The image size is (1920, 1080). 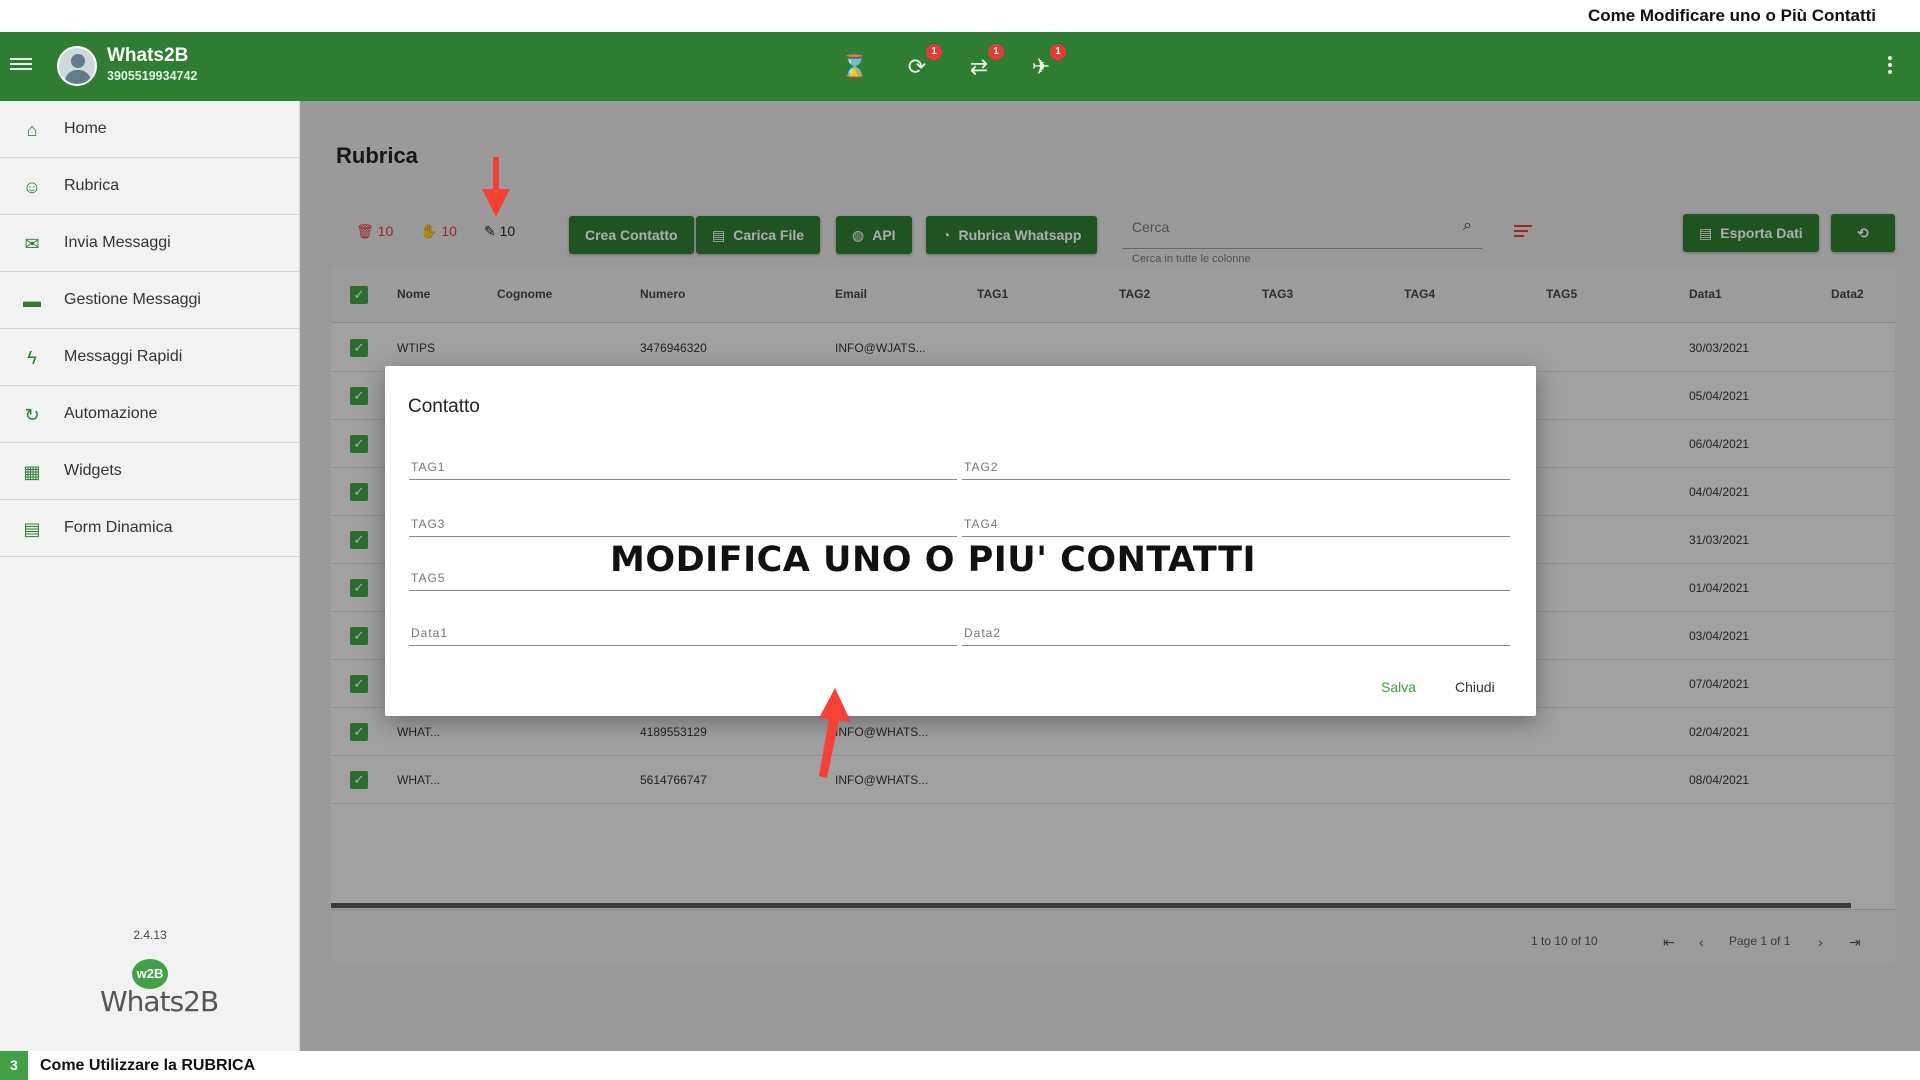 I want to click on dialog-title: Contatto, so click(x=444, y=406).